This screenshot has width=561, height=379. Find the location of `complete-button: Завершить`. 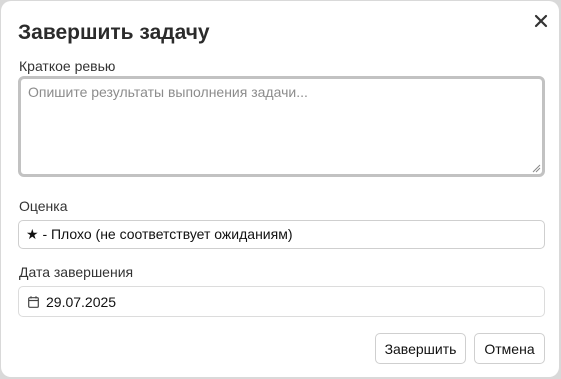

complete-button: Завершить is located at coordinates (420, 348).